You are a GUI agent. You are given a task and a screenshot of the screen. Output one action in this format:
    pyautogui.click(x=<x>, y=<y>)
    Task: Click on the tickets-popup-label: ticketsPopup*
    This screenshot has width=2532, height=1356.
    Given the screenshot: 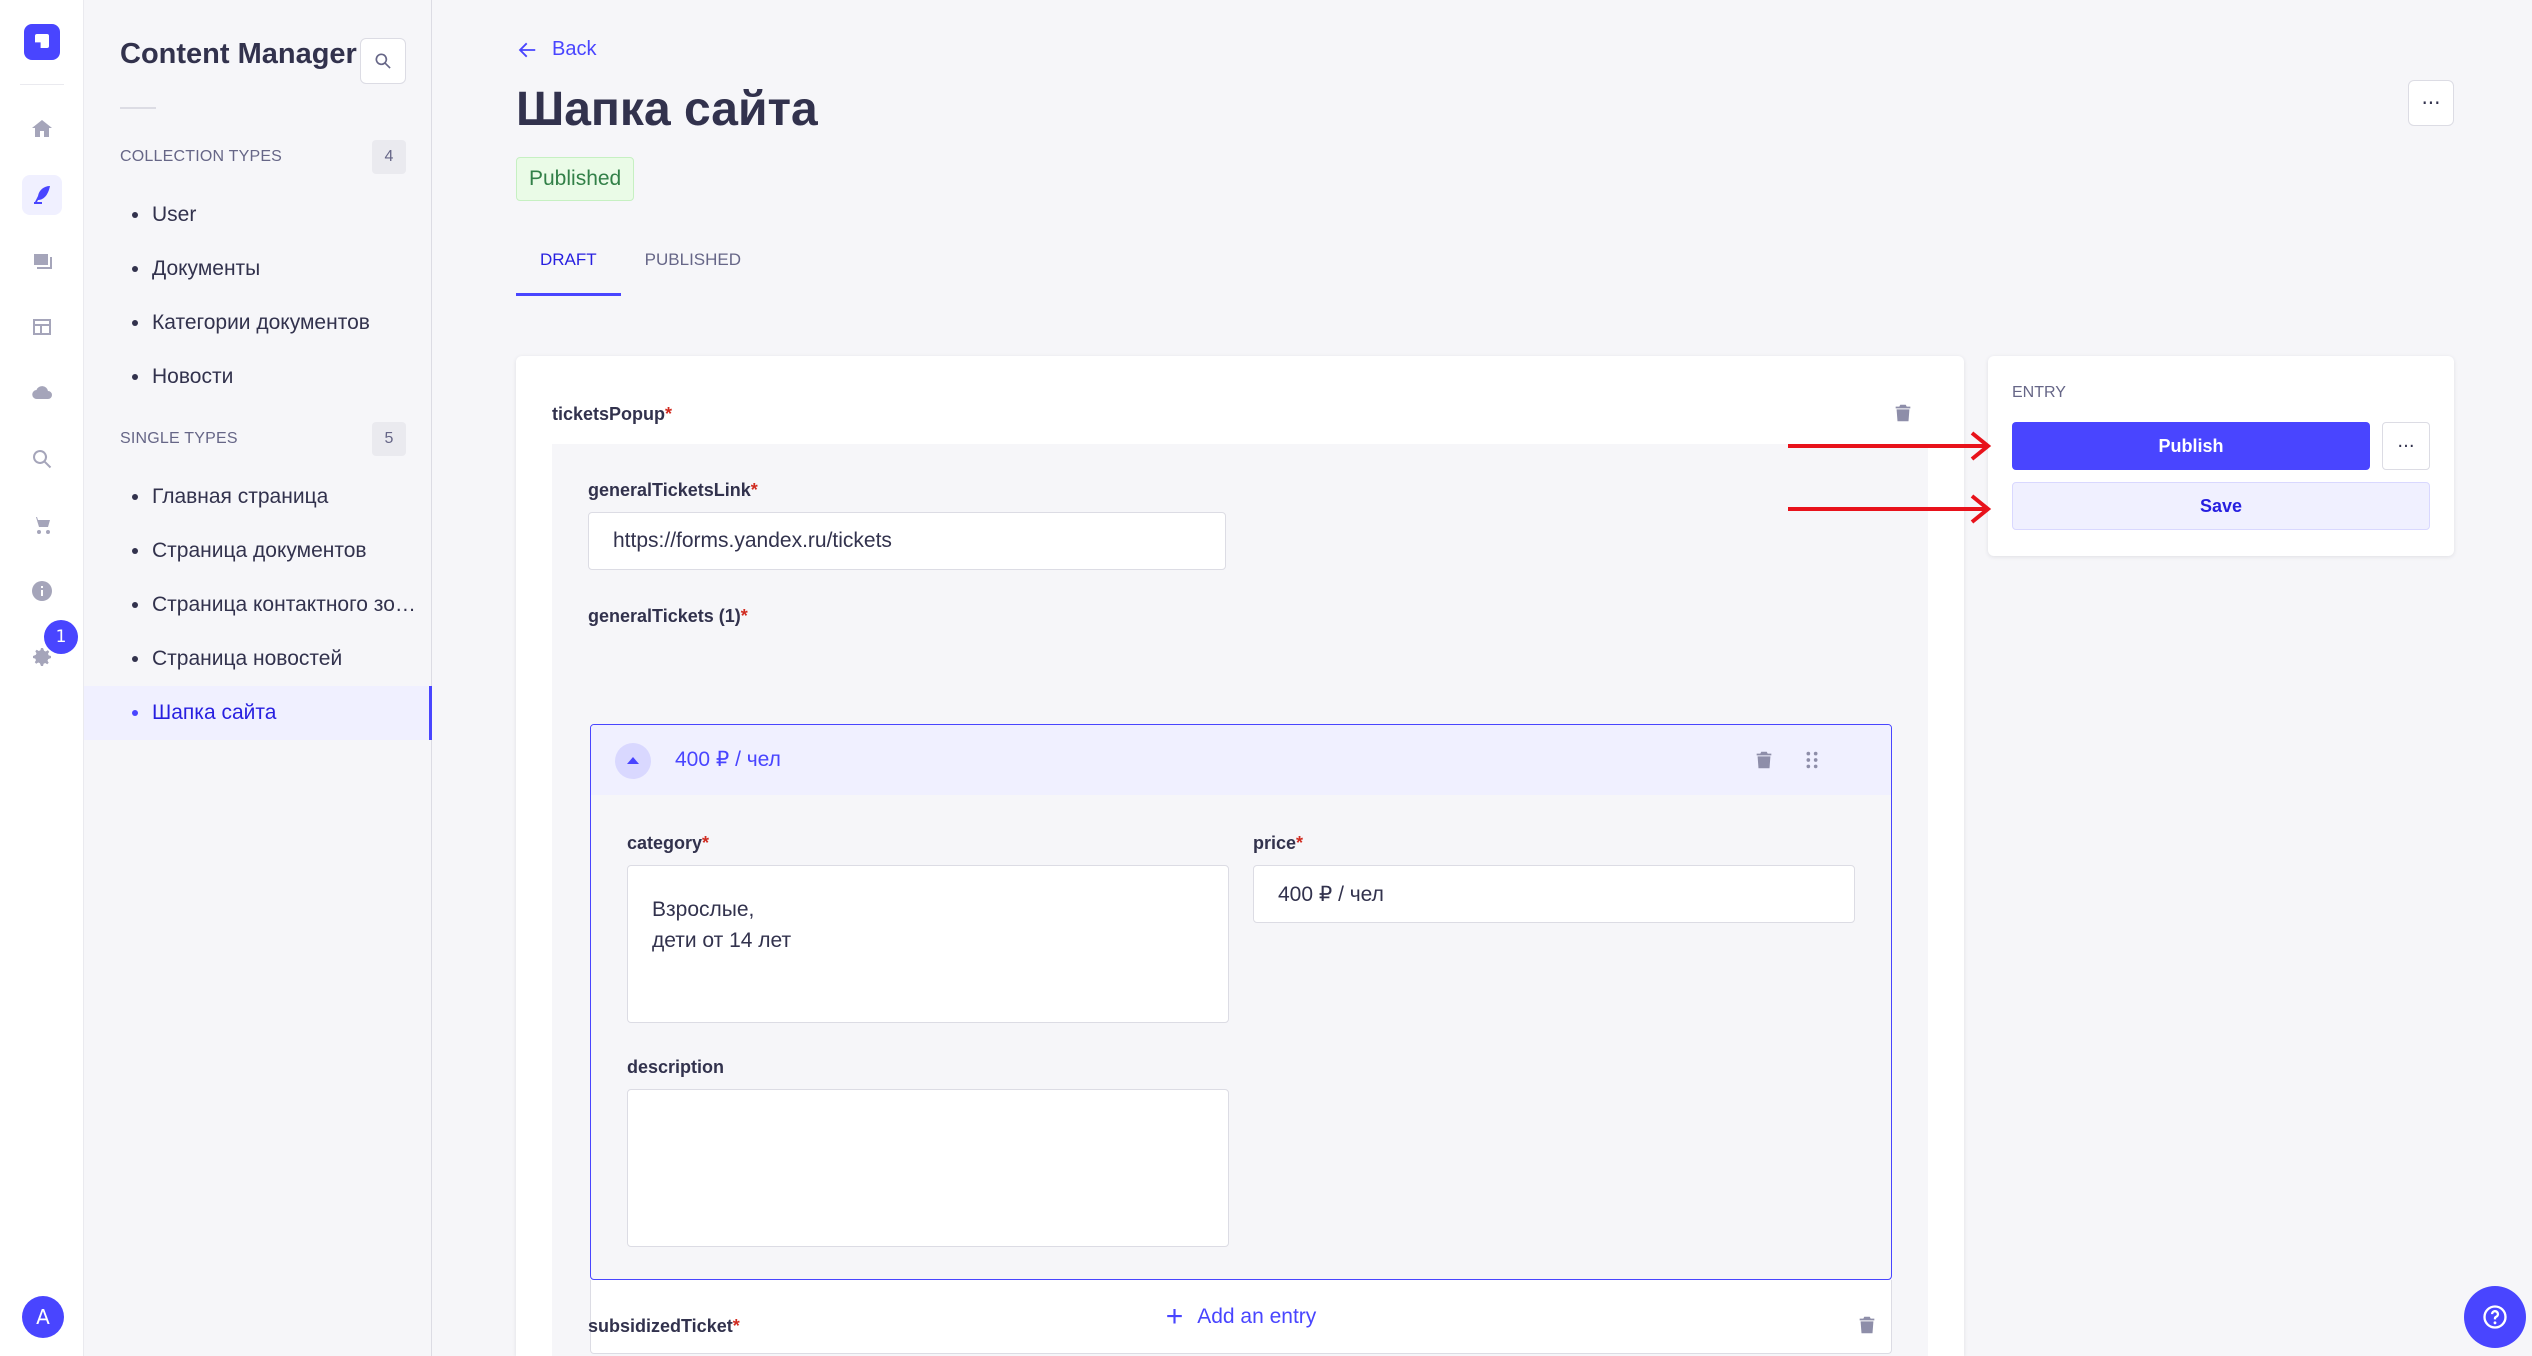 What is the action you would take?
    pyautogui.click(x=612, y=414)
    